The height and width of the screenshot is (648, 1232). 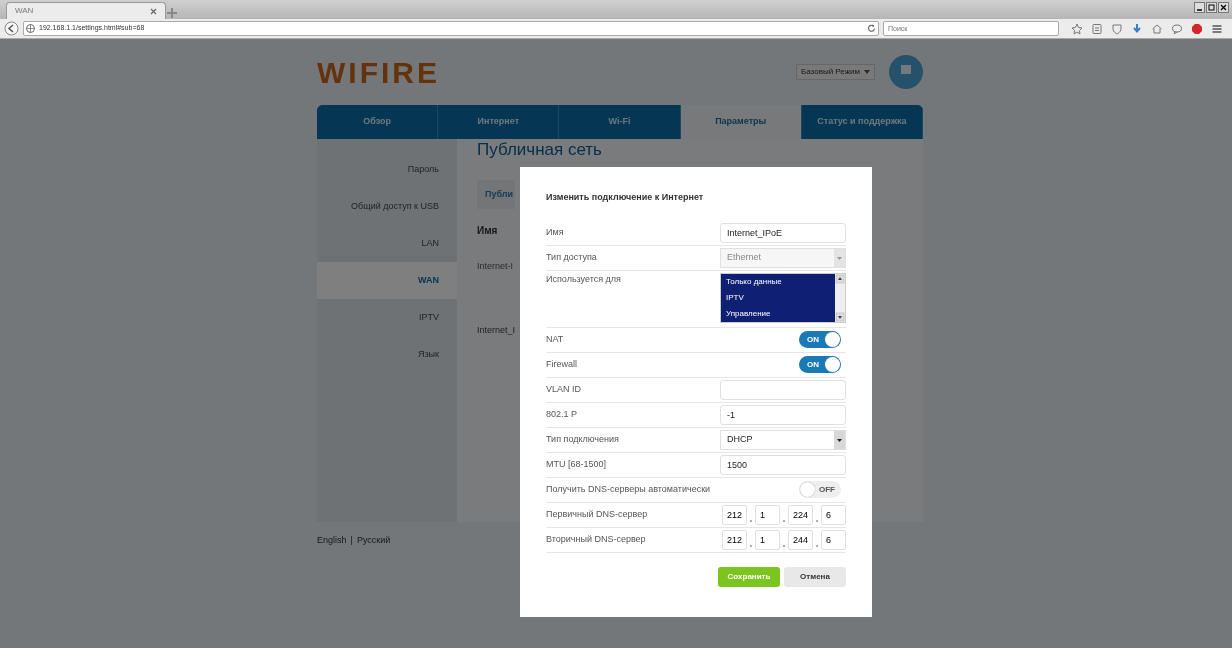 What do you see at coordinates (387, 354) in the screenshot?
I see `sidebar-item: Язык` at bounding box center [387, 354].